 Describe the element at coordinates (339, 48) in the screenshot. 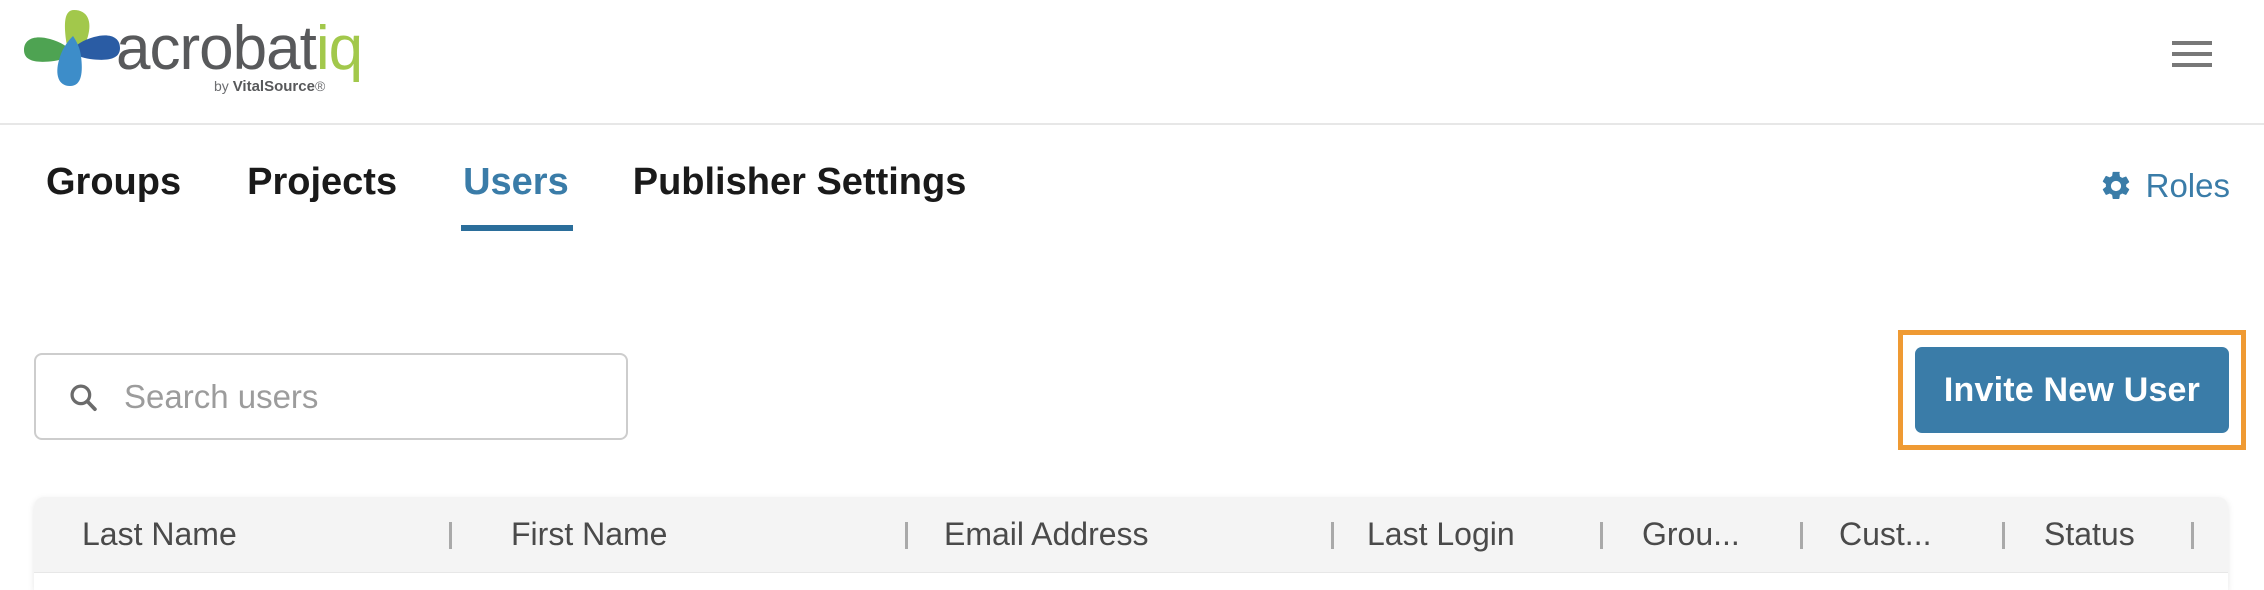

I see `logo-wordmark-accent: iq` at that location.